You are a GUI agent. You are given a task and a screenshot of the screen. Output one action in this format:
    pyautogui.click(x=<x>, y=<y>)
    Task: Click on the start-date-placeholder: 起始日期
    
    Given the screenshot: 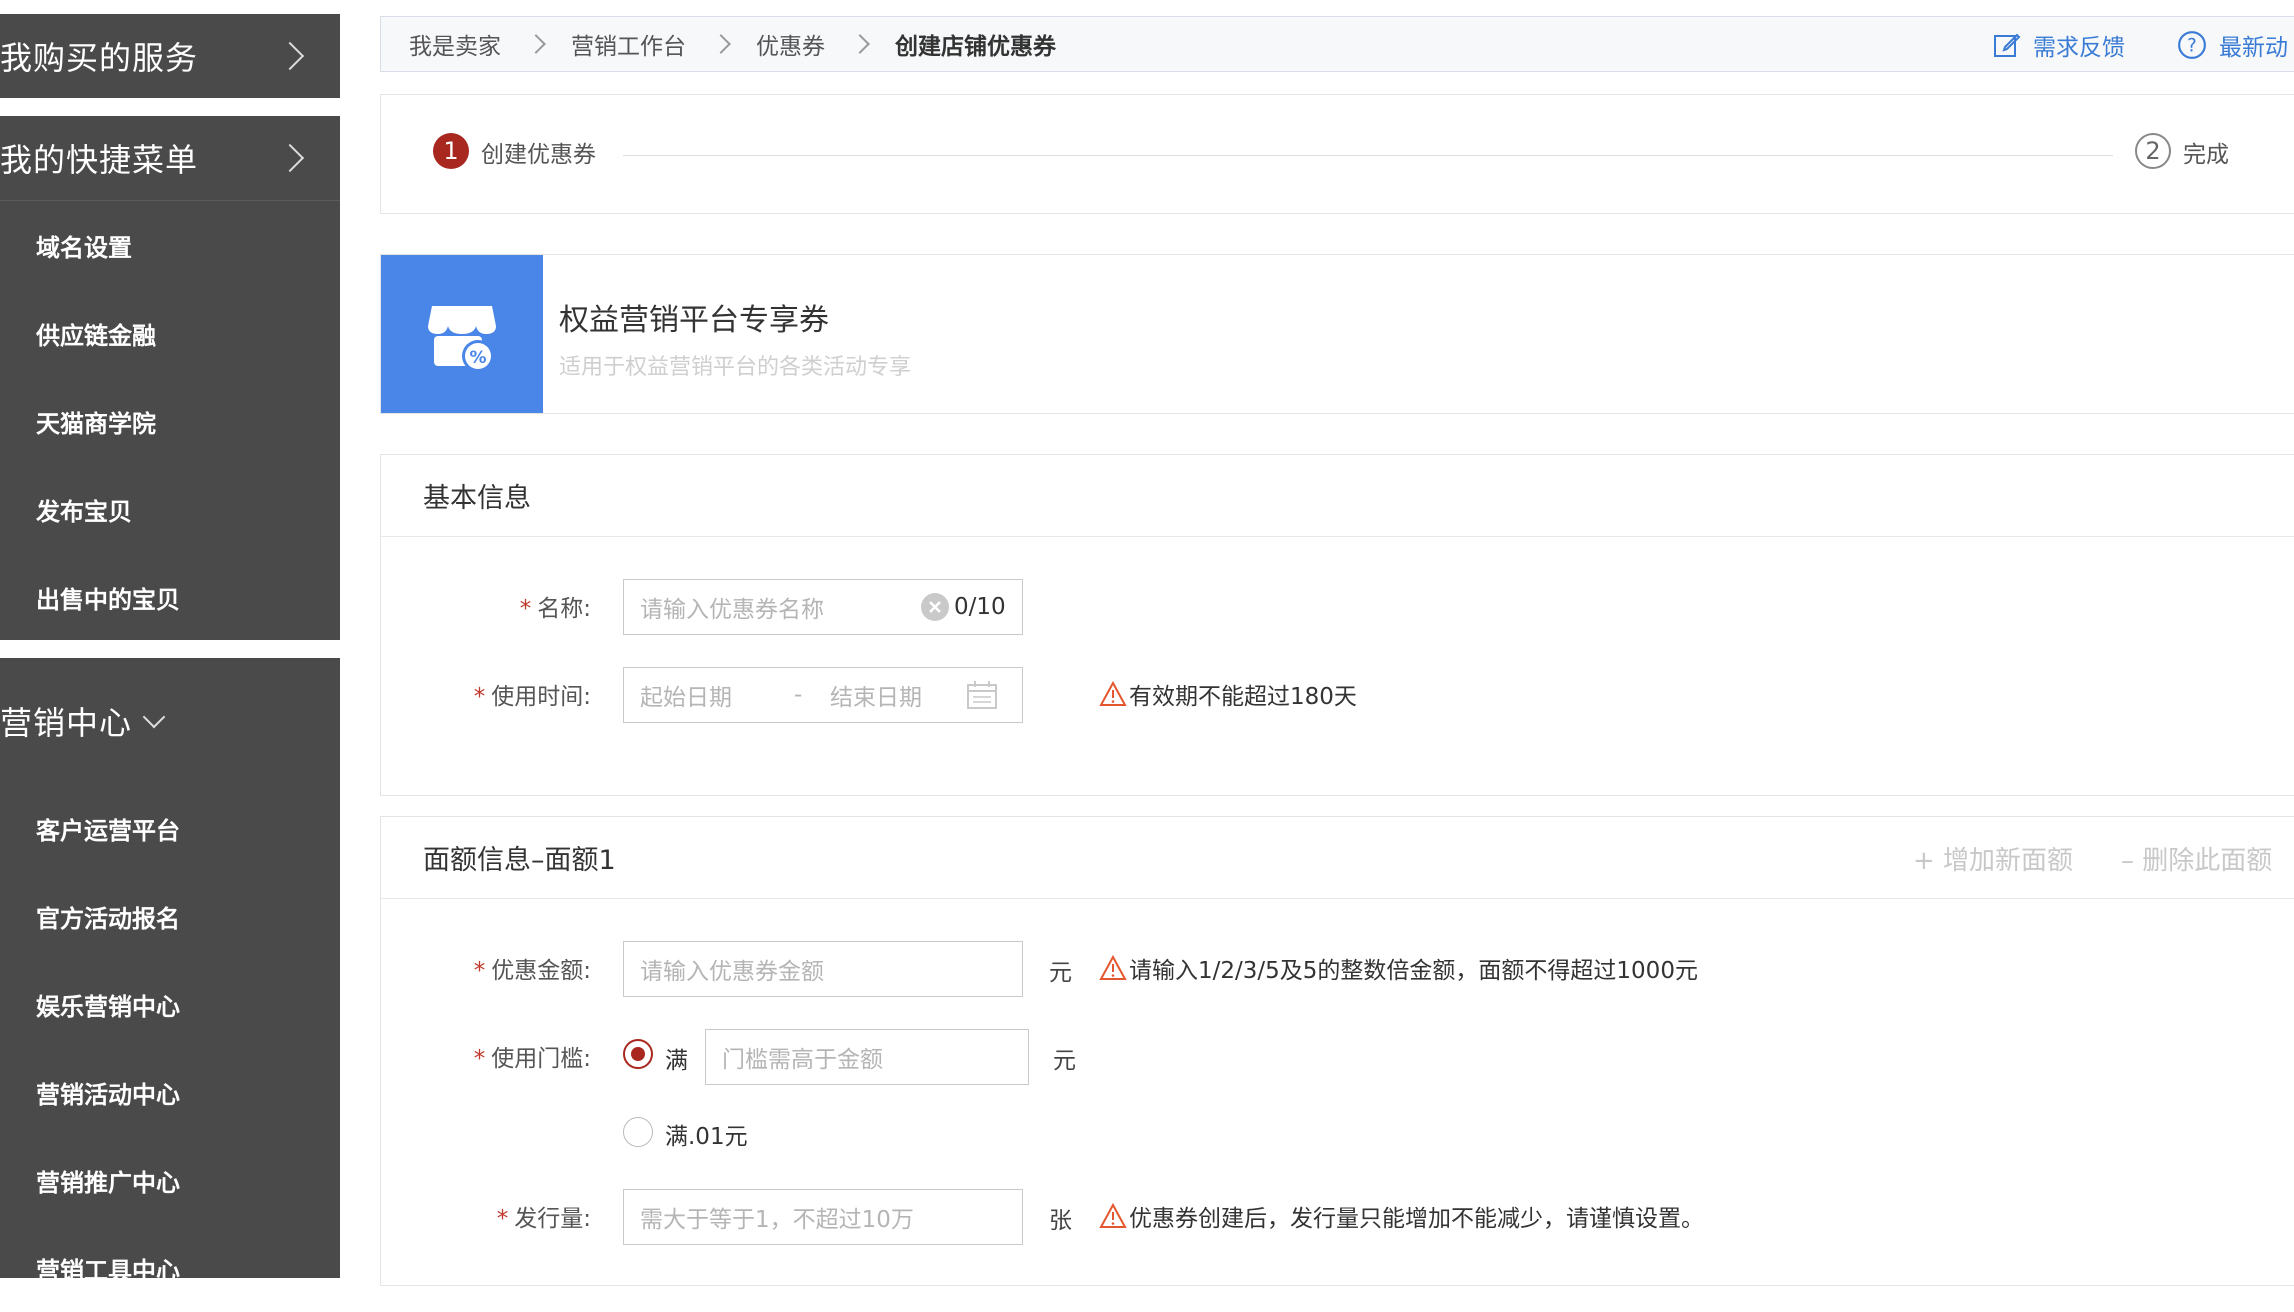 What is the action you would take?
    pyautogui.click(x=686, y=698)
    